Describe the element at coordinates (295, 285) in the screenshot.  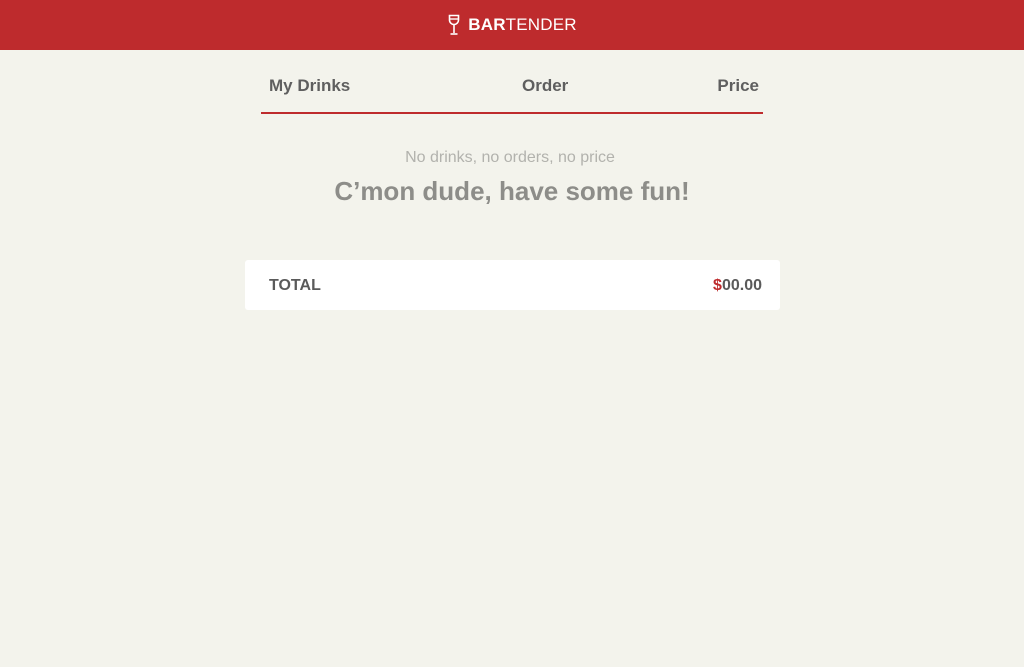
I see `total-label: TOTAL` at that location.